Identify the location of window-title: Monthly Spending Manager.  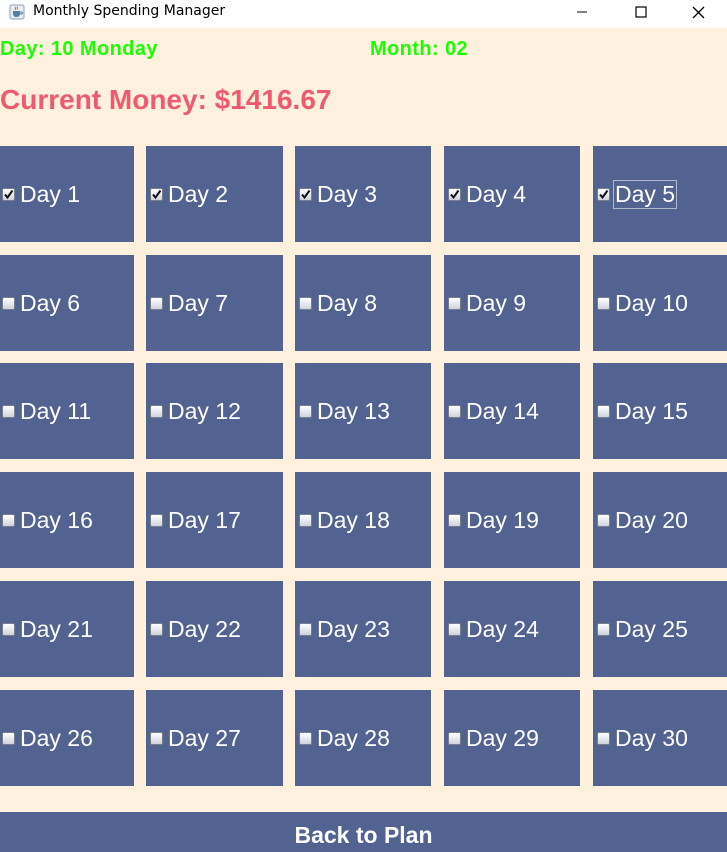
(129, 11).